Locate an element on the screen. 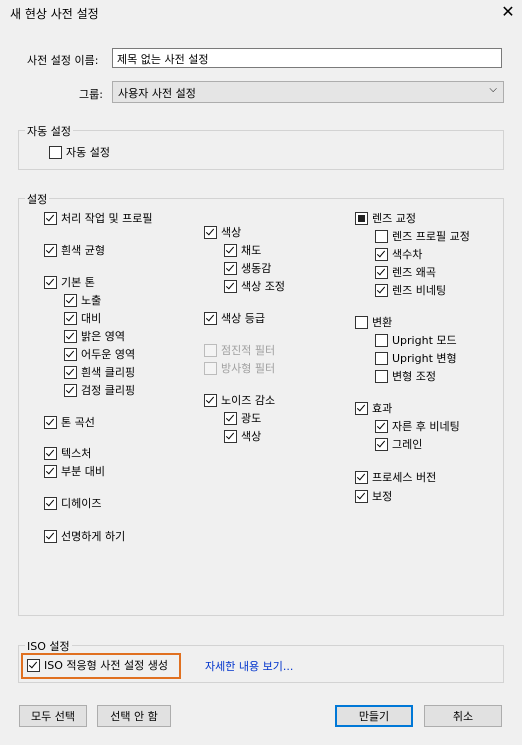 The height and width of the screenshot is (745, 522). setting-checkbox: 채도 is located at coordinates (242, 250).